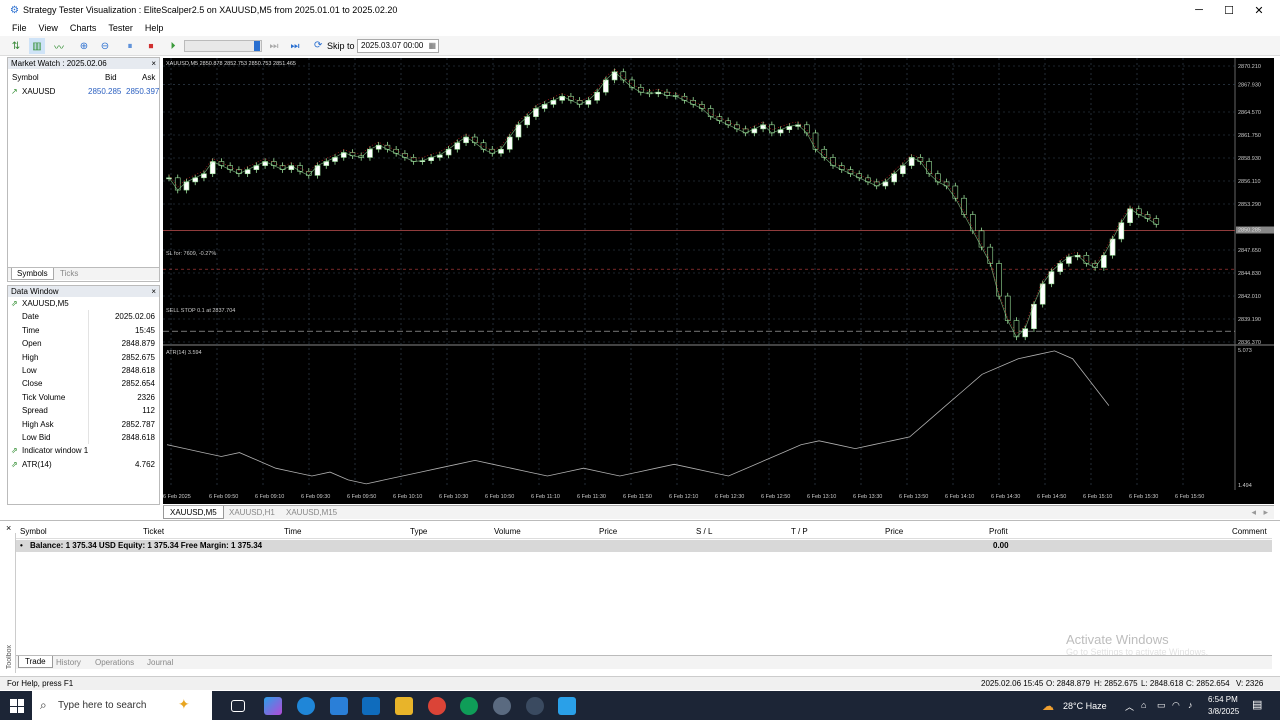 This screenshot has height=720, width=1280. What do you see at coordinates (371, 706) in the screenshot?
I see `outlook-icon` at bounding box center [371, 706].